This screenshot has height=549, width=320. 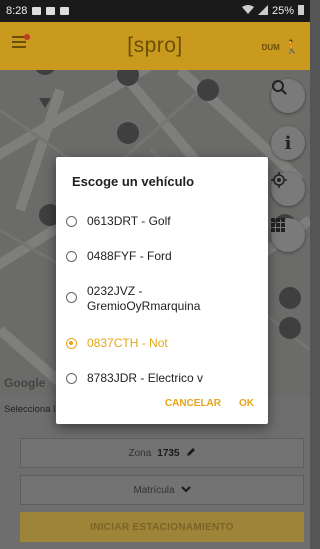 I want to click on zone-label: Zona, so click(x=140, y=453).